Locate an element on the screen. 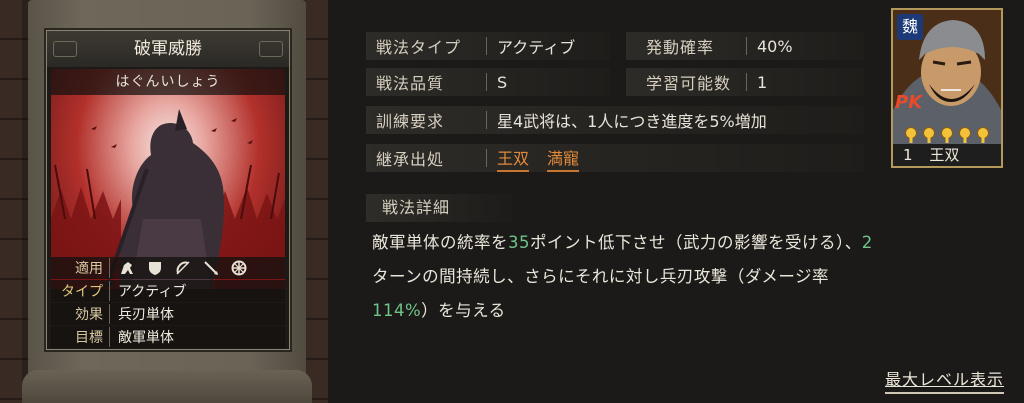  info-value: S is located at coordinates (502, 82).